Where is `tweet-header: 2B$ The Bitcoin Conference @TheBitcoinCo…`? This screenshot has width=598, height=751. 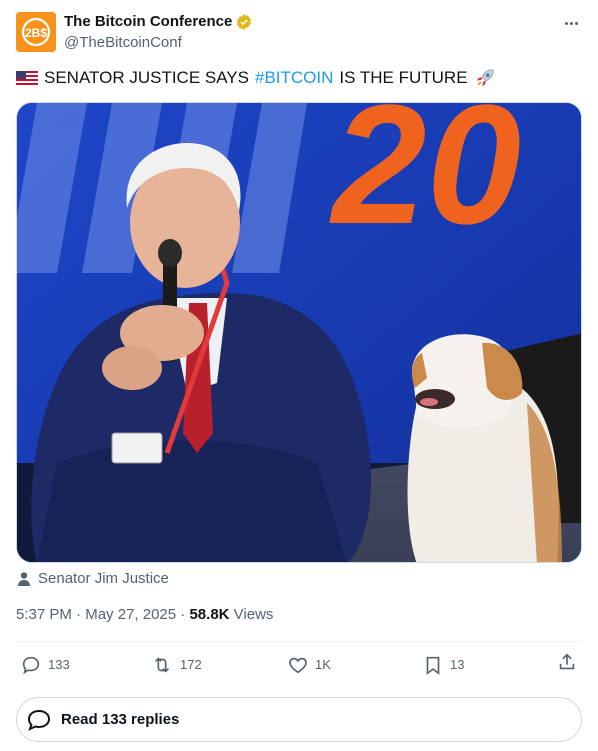 tweet-header: 2B$ The Bitcoin Conference @TheBitcoinCo… is located at coordinates (299, 32).